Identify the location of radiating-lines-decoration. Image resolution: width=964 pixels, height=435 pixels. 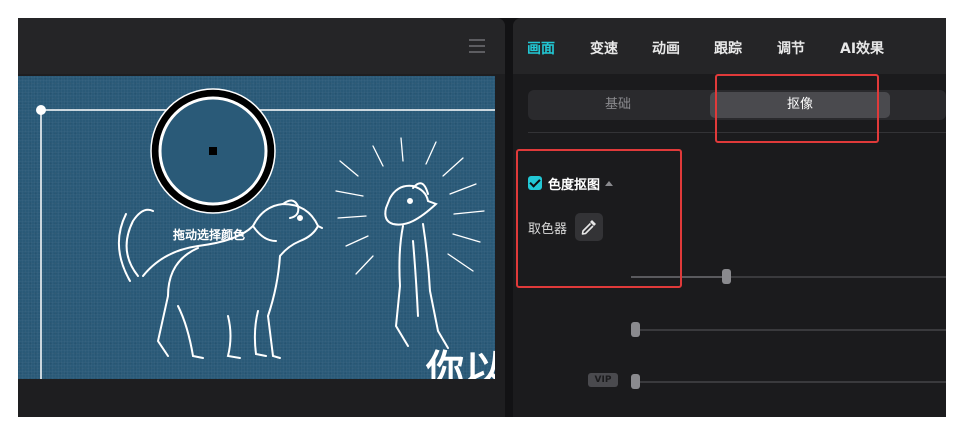
(410, 206).